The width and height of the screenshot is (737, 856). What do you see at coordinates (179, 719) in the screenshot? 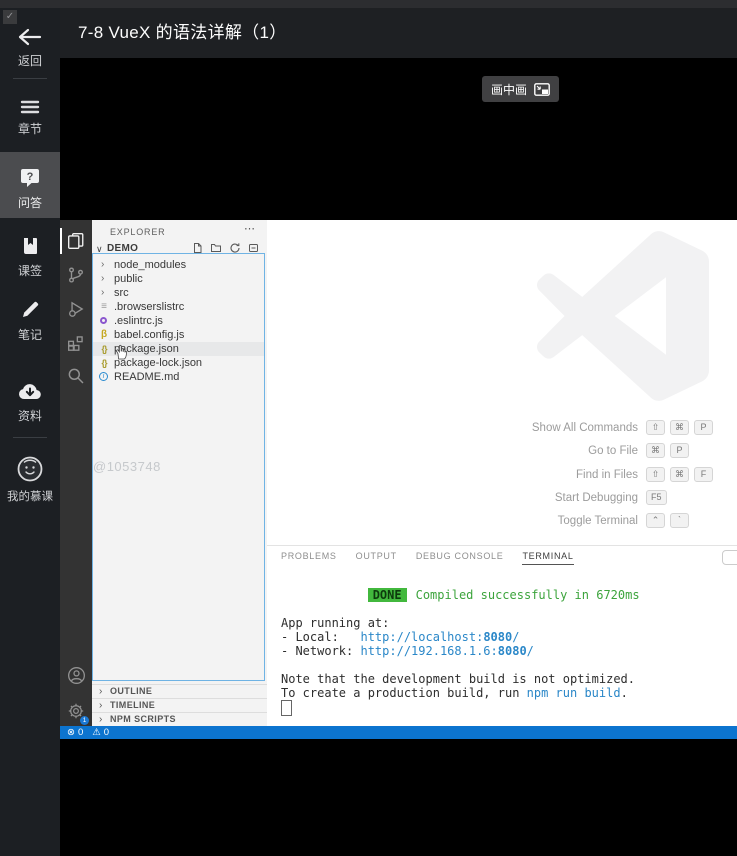
I see `explorer-section-npm-scripts: › NPM SCRIPTS` at bounding box center [179, 719].